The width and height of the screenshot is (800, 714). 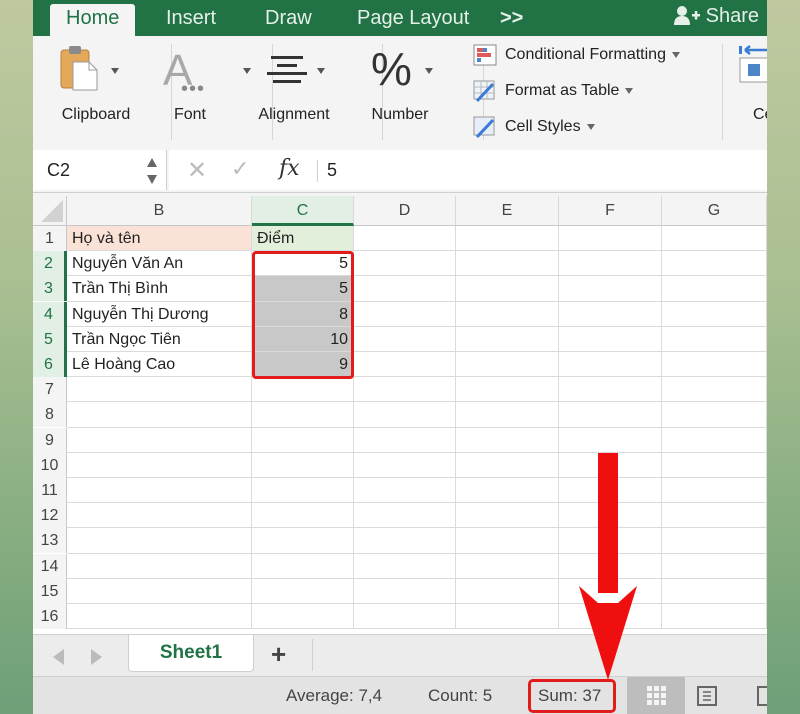 I want to click on row-header-14: 14, so click(x=50, y=566).